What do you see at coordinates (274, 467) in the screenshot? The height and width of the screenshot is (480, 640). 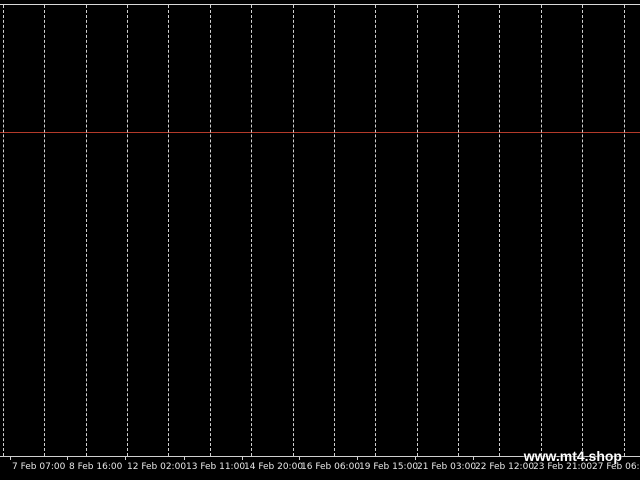 I see `time-axis-label: 14 Feb 20:00` at bounding box center [274, 467].